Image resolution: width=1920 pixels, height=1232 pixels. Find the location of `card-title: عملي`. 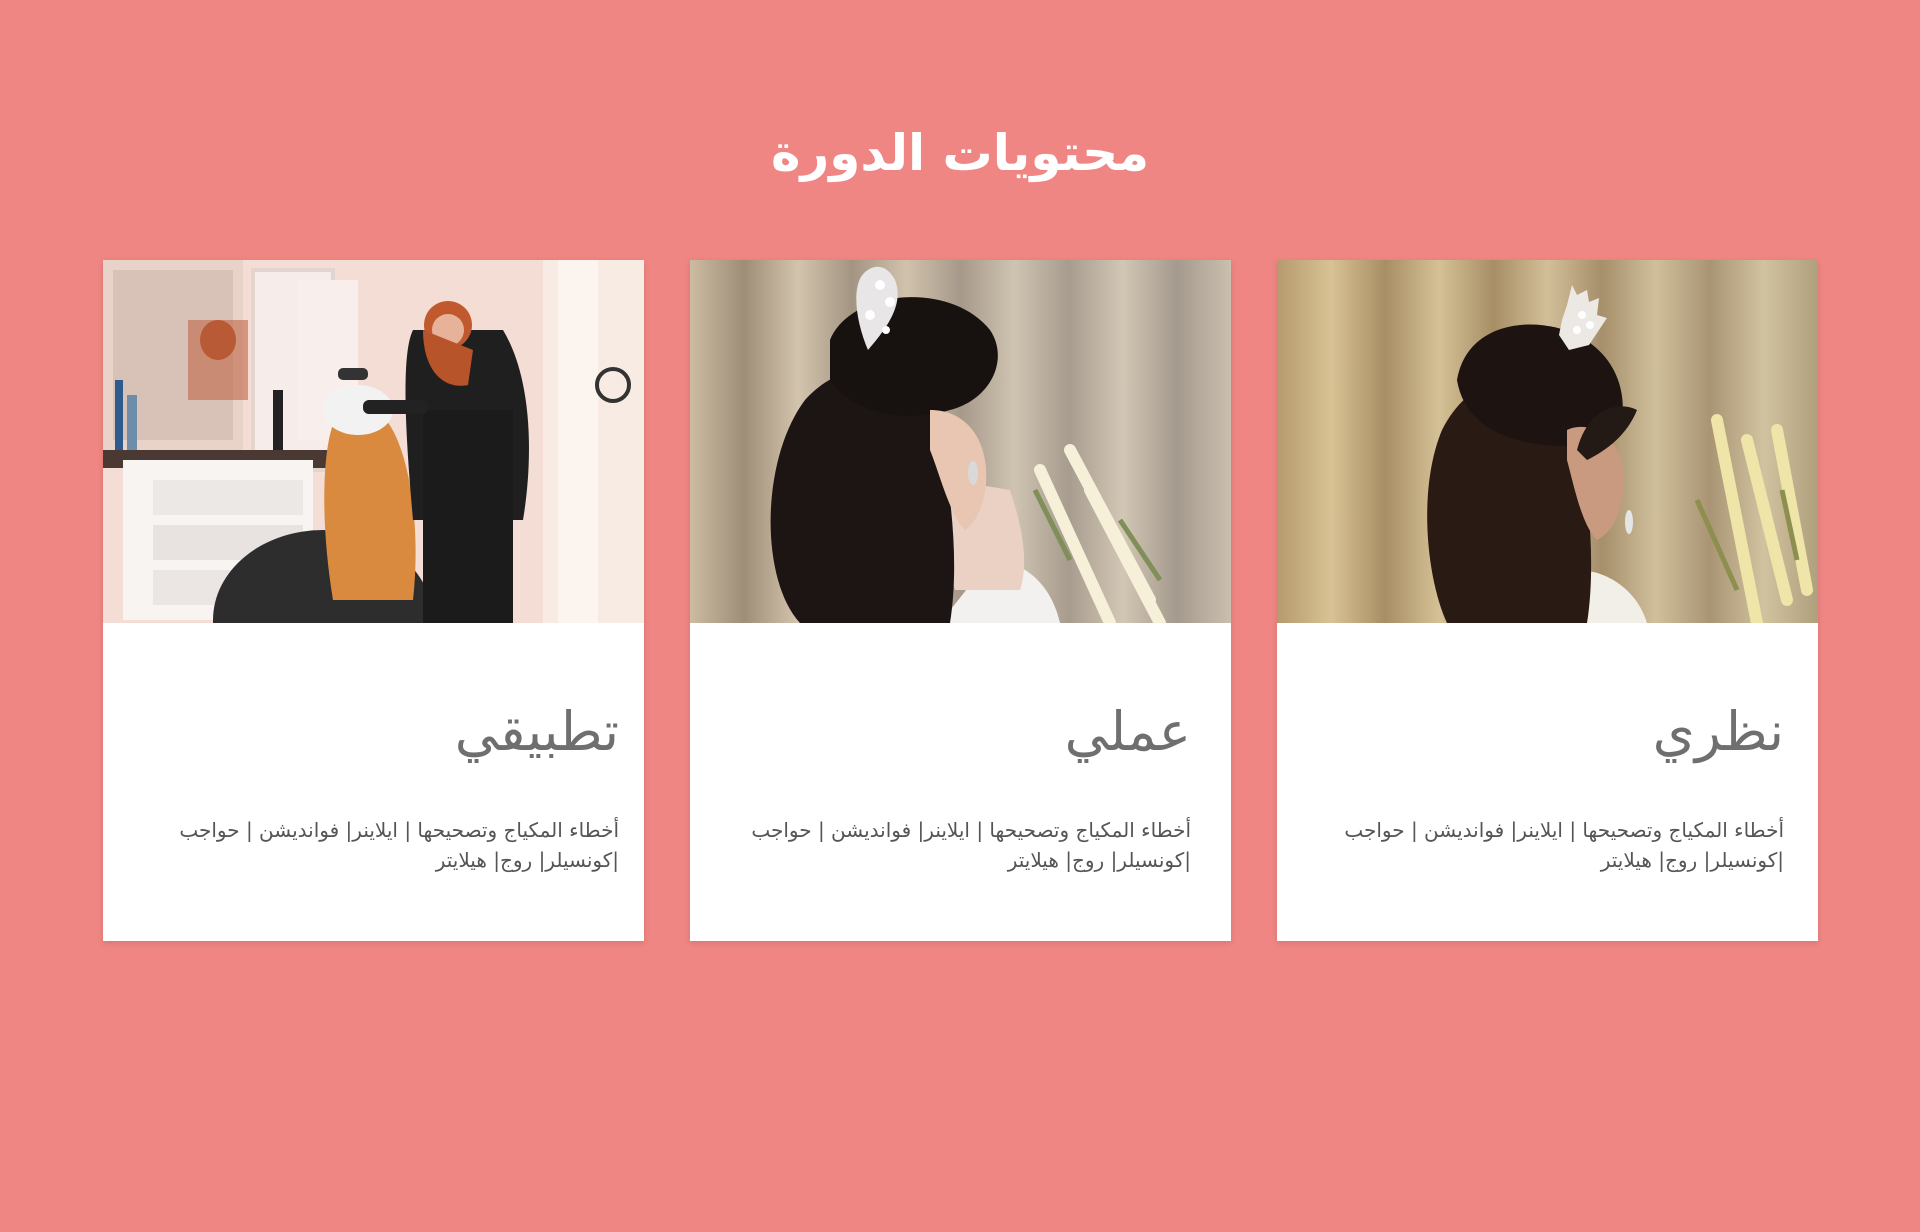

card-title: عملي is located at coordinates (1127, 731).